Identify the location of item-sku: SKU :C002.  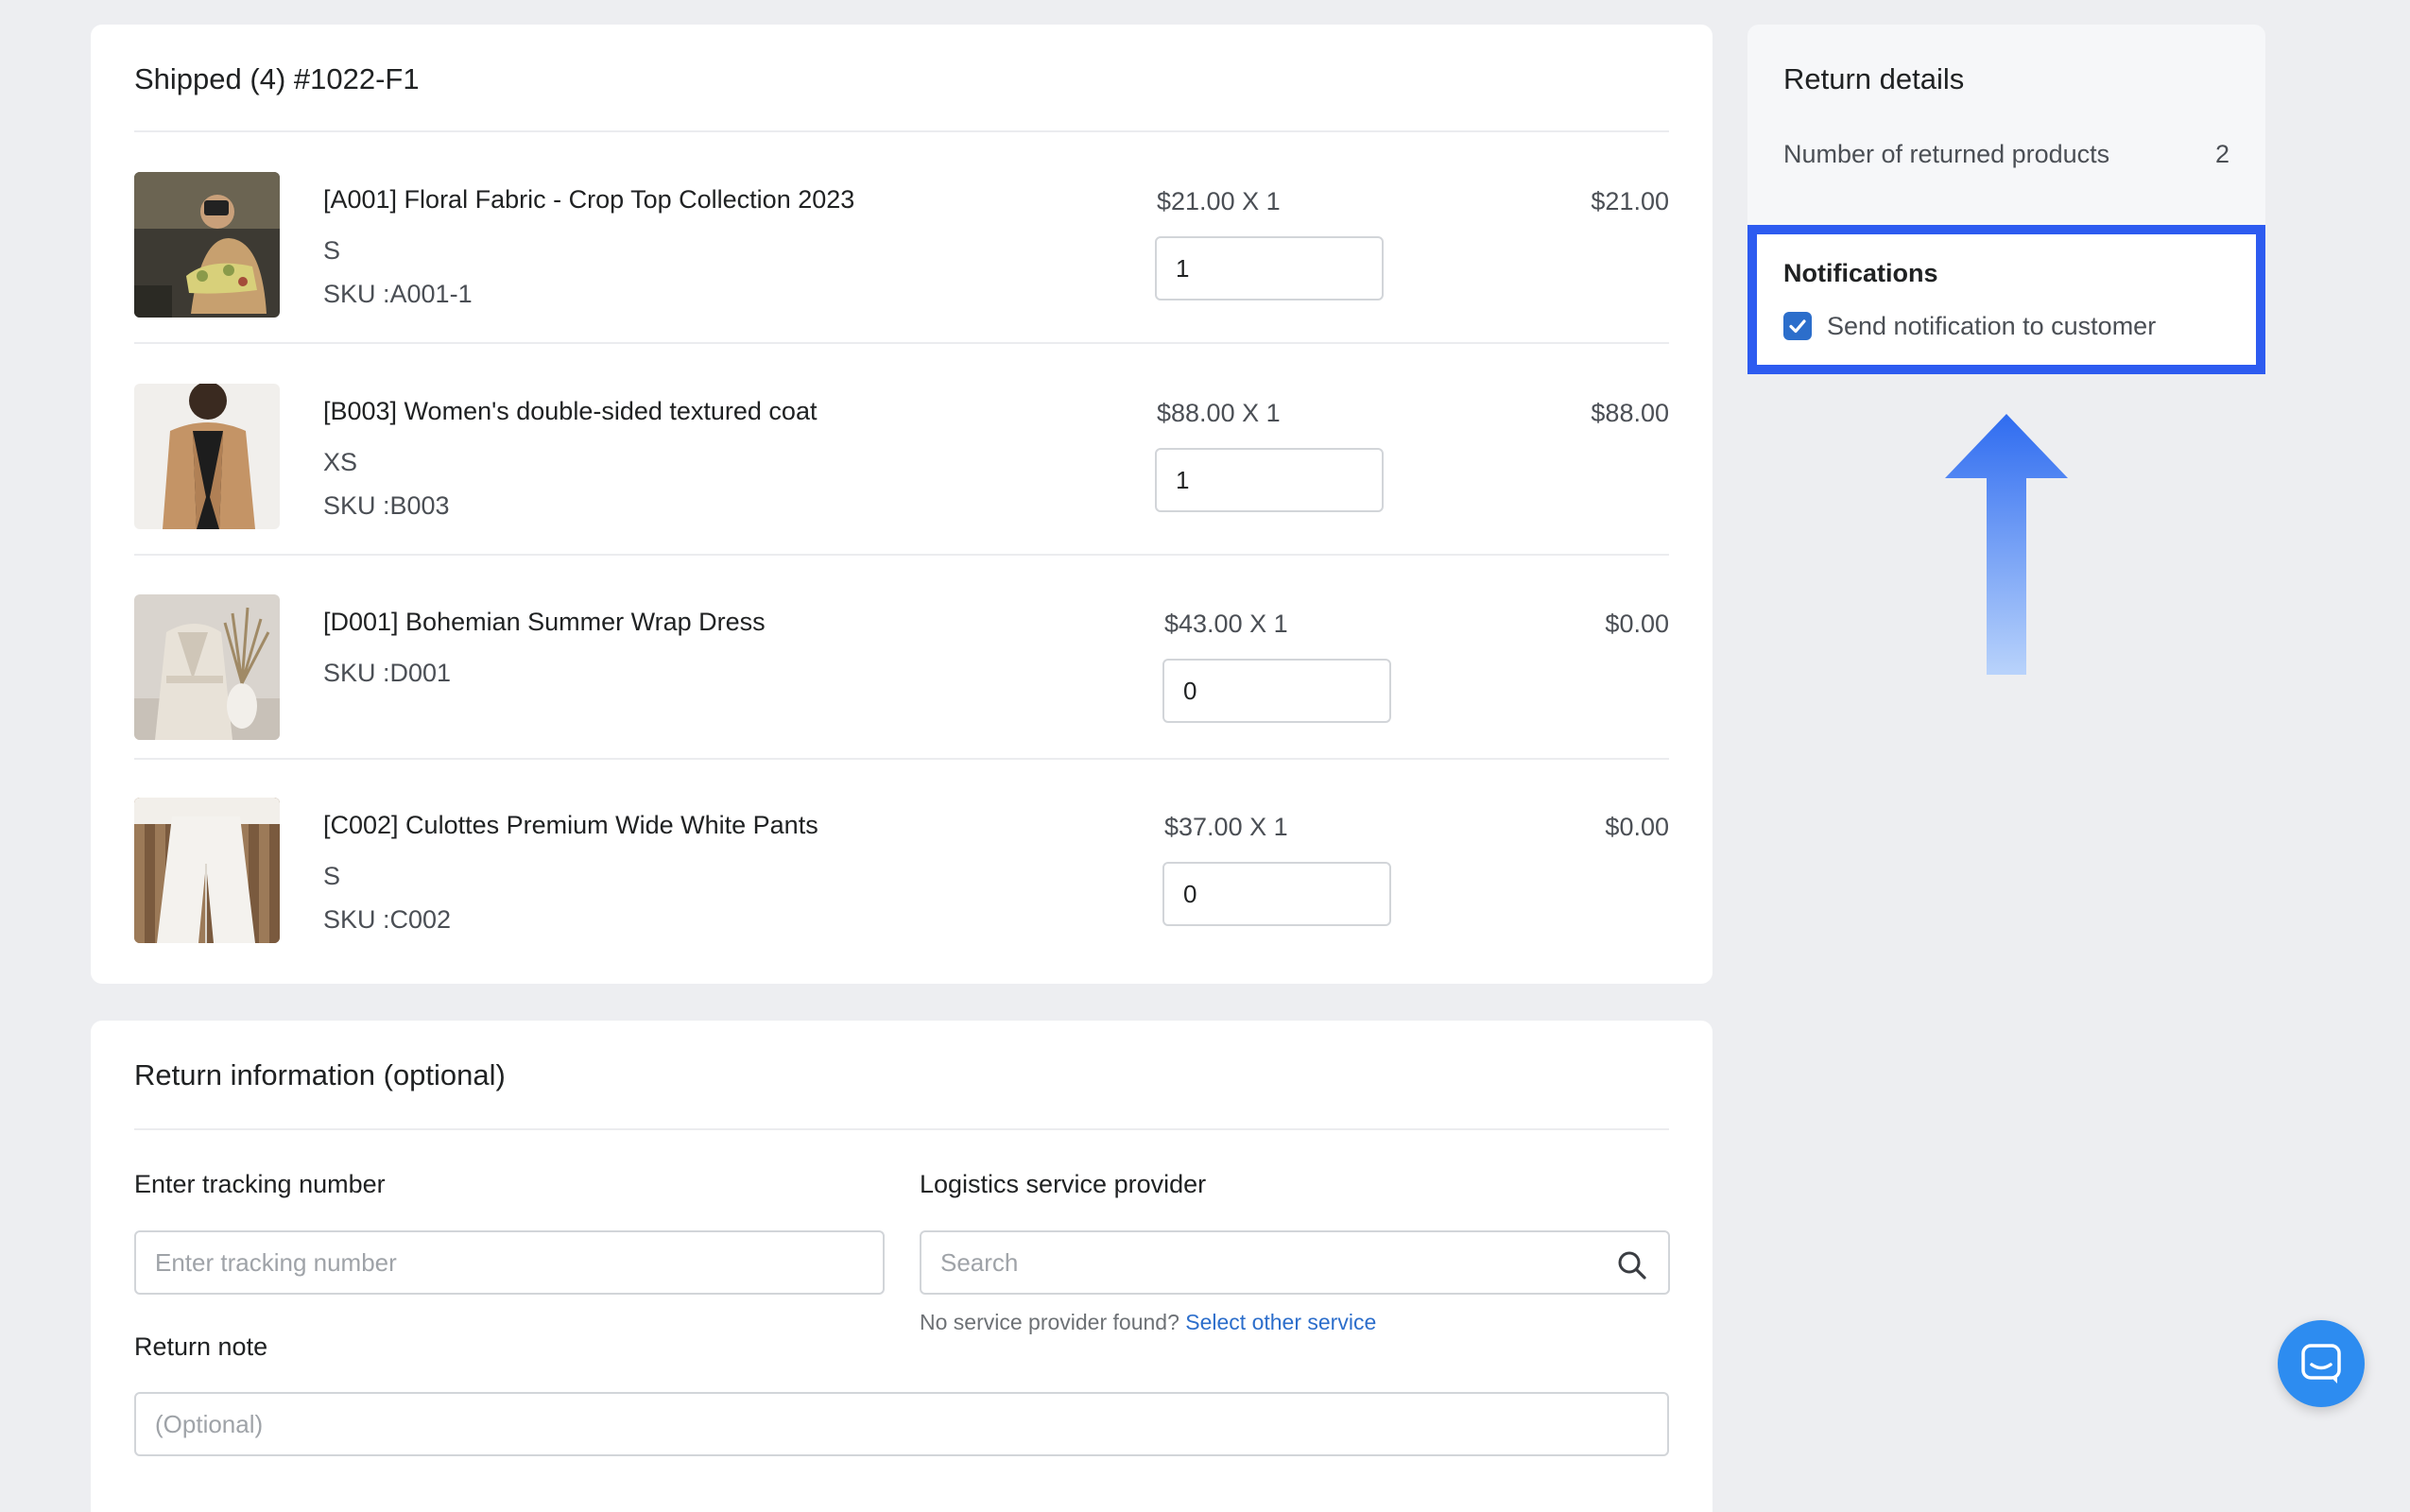
(387, 919).